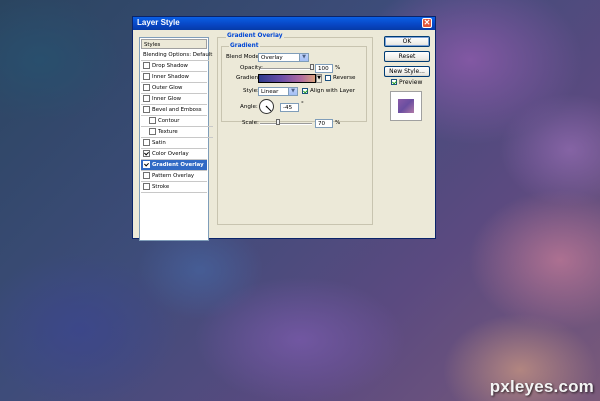 This screenshot has height=401, width=600. I want to click on style-item-satin: Satin, so click(174, 143).